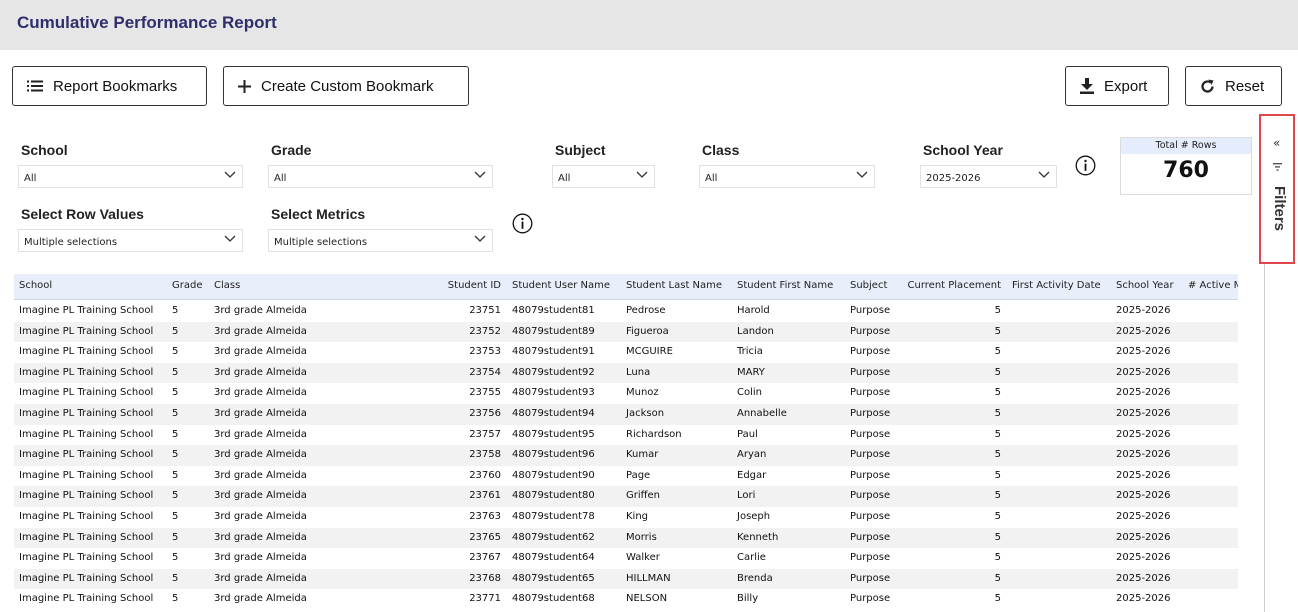 The width and height of the screenshot is (1298, 612). Describe the element at coordinates (1117, 86) in the screenshot. I see `export-button: Export` at that location.